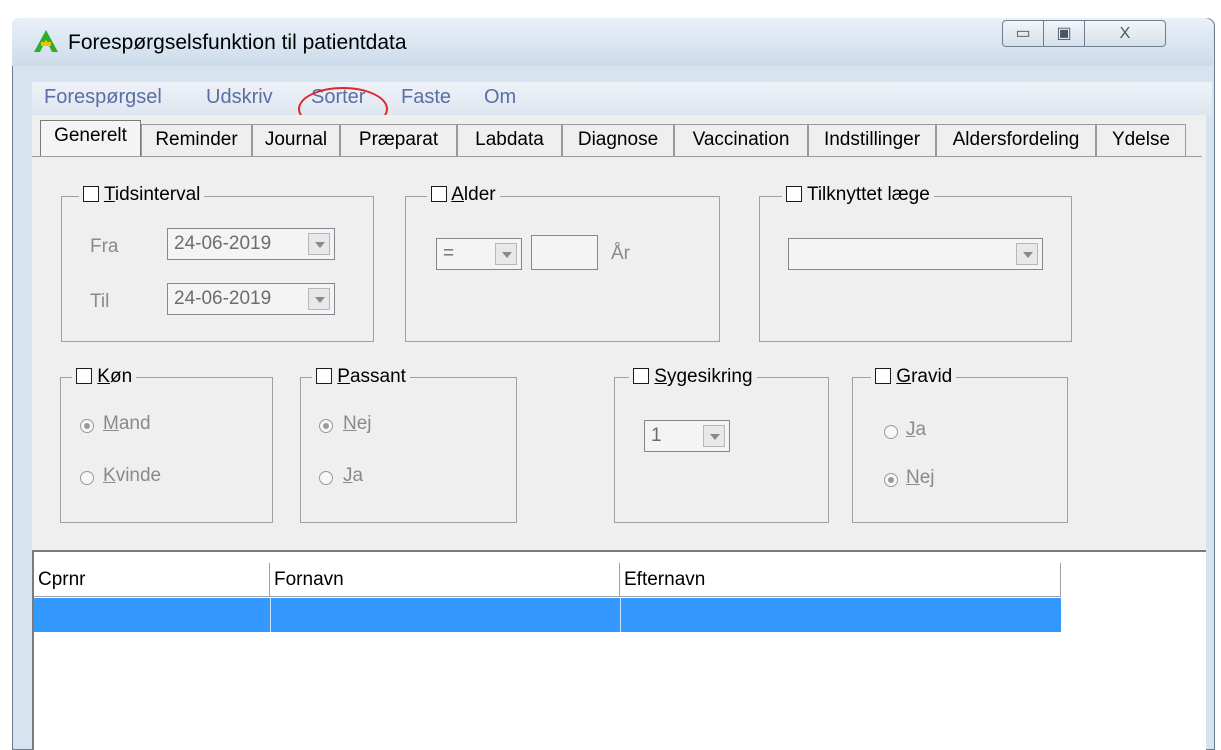 This screenshot has height=750, width=1221. I want to click on koen-mand-radio, so click(87, 426).